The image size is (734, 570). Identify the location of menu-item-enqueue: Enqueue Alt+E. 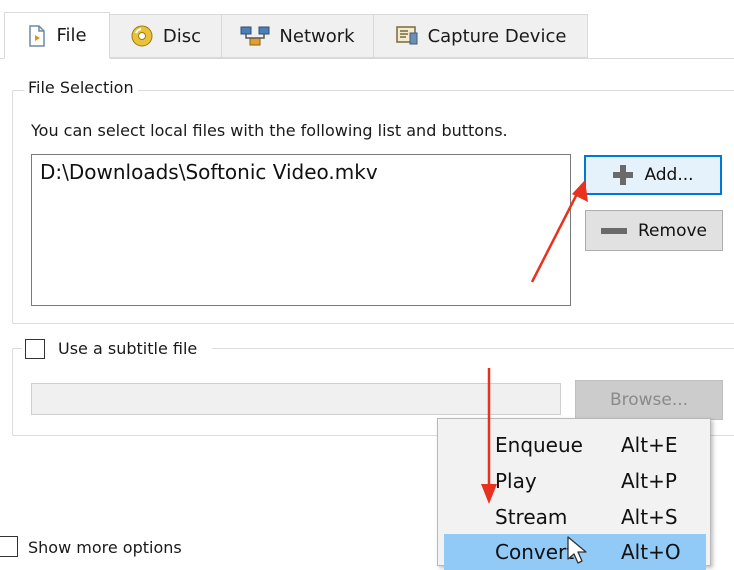
(575, 445).